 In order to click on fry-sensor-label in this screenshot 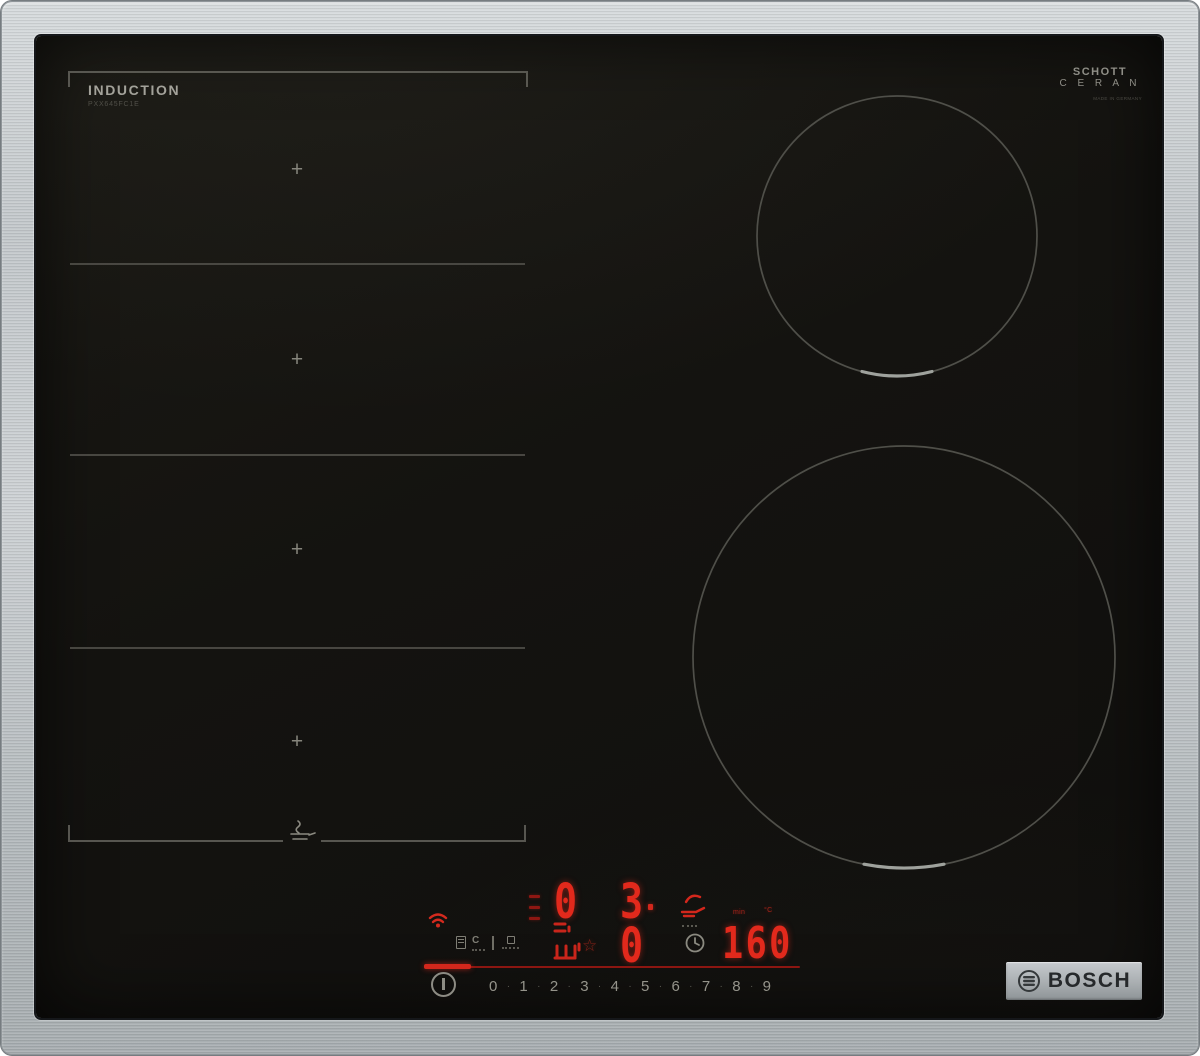, I will do `click(689, 926)`.